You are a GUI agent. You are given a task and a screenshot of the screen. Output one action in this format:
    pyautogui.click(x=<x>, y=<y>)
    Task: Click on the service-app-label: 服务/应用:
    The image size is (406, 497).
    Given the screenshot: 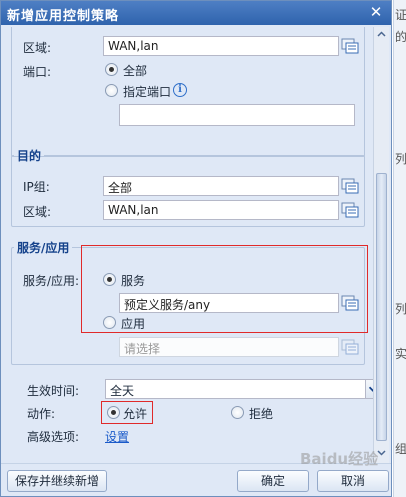 What is the action you would take?
    pyautogui.click(x=51, y=281)
    